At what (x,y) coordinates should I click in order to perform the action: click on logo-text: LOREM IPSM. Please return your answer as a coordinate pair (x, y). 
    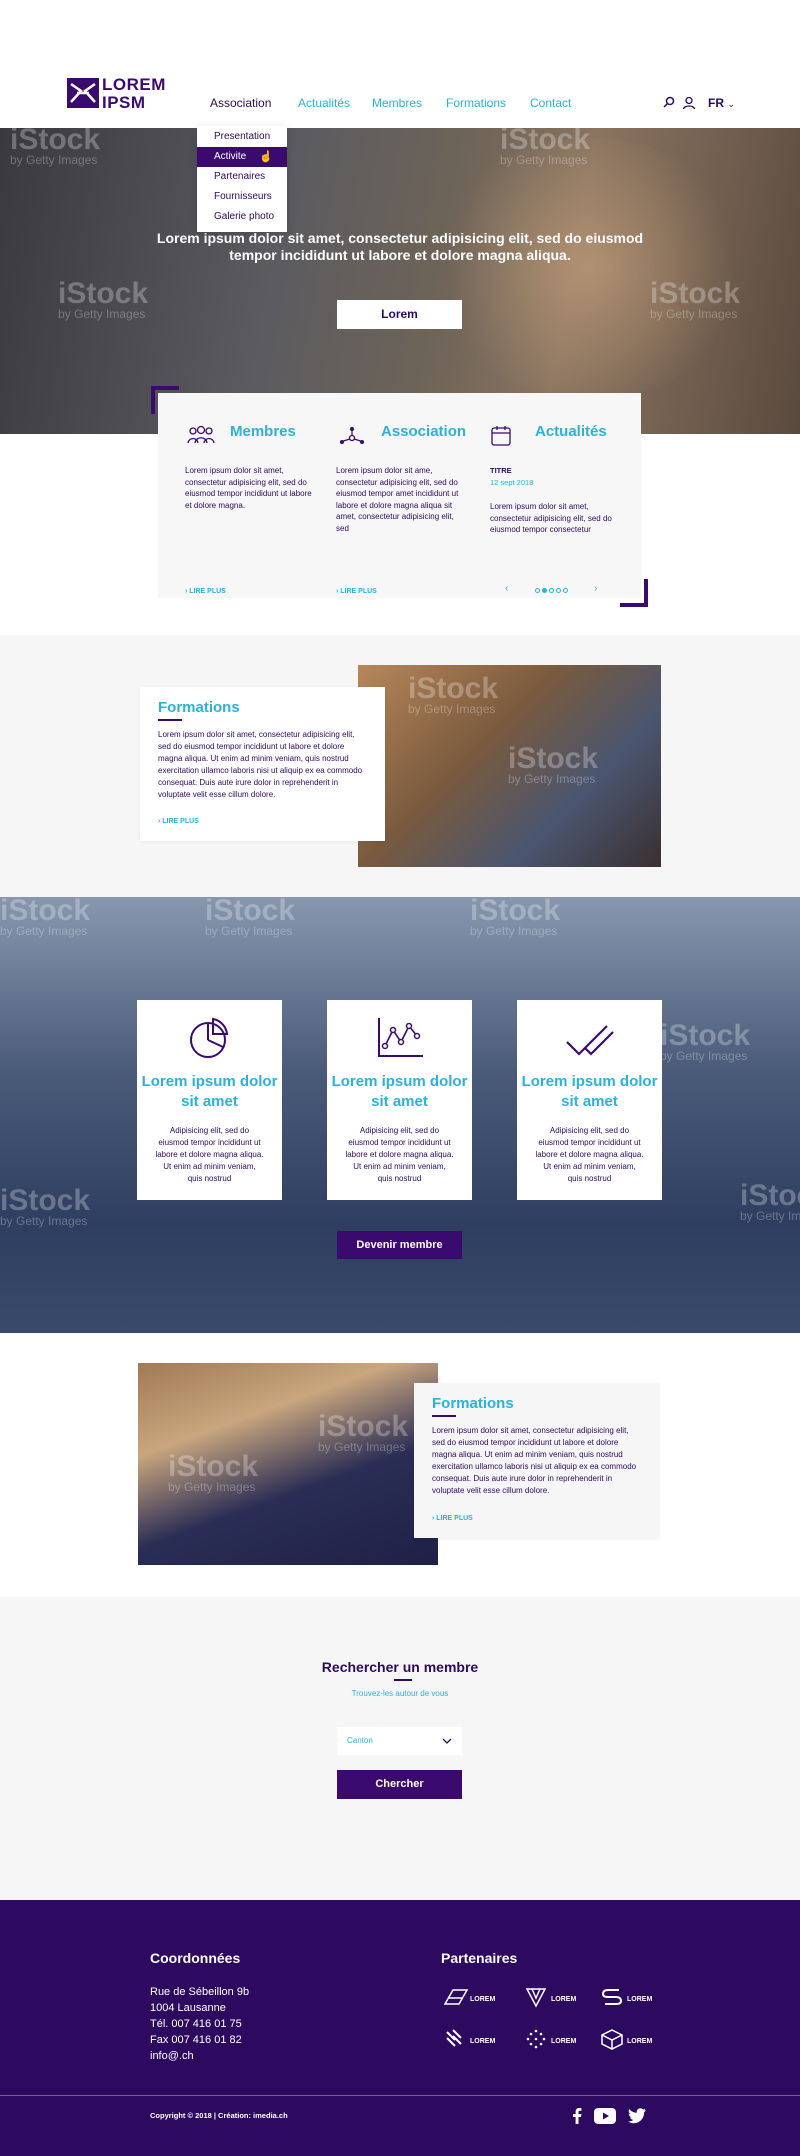
    Looking at the image, I should click on (134, 94).